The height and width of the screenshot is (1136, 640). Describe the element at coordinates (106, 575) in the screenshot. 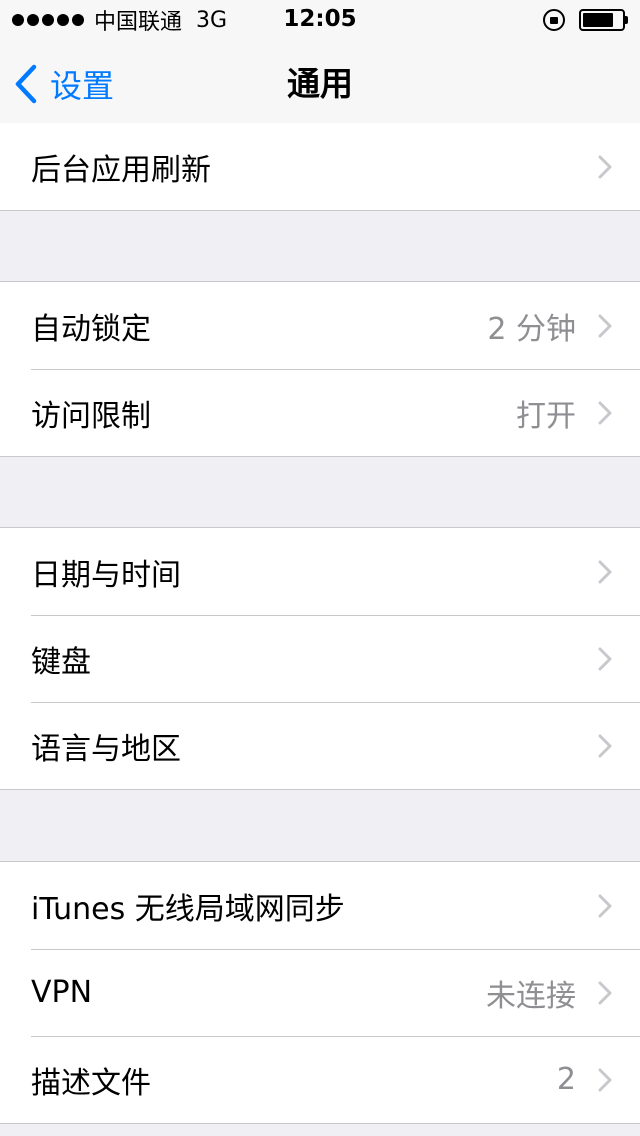

I see `row-label: 日期与时间` at that location.